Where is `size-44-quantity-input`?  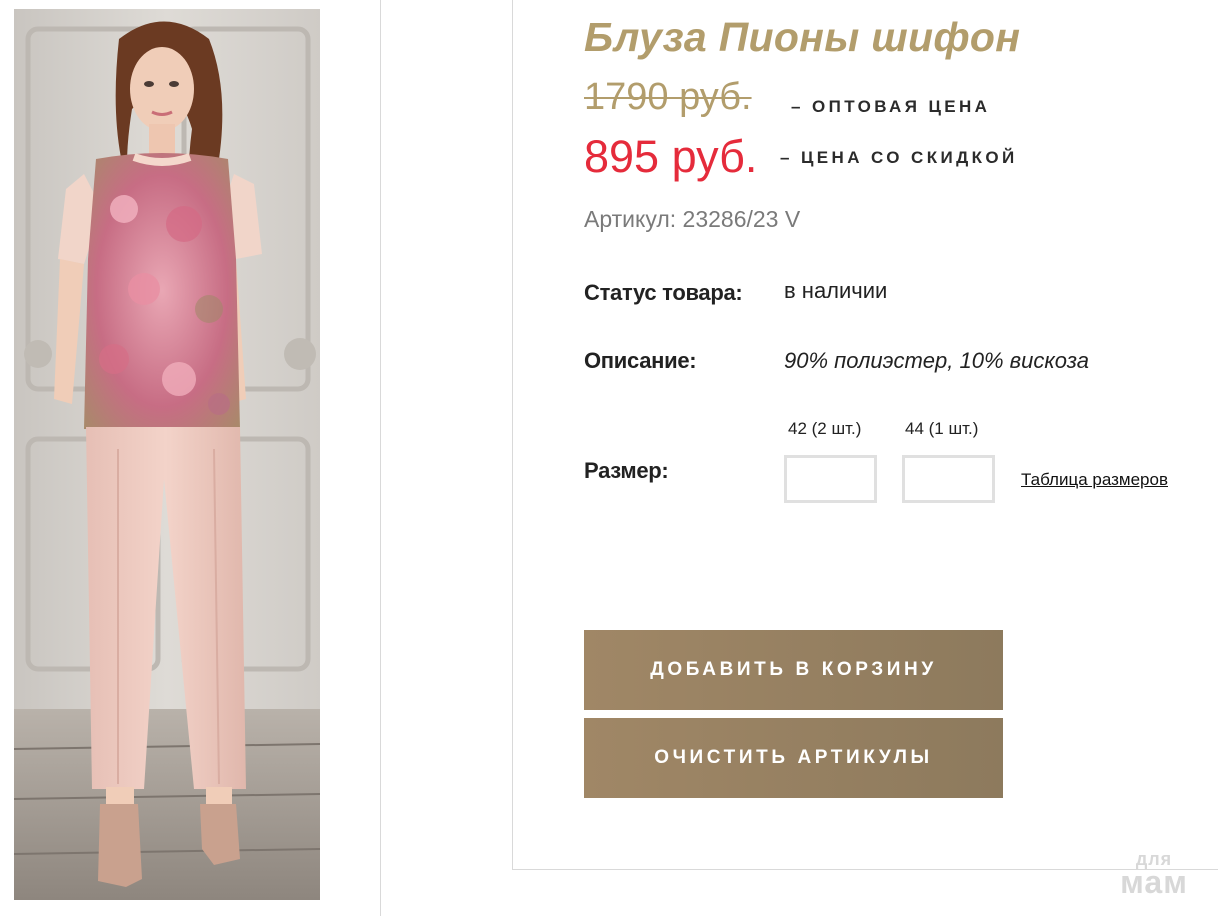
size-44-quantity-input is located at coordinates (948, 479).